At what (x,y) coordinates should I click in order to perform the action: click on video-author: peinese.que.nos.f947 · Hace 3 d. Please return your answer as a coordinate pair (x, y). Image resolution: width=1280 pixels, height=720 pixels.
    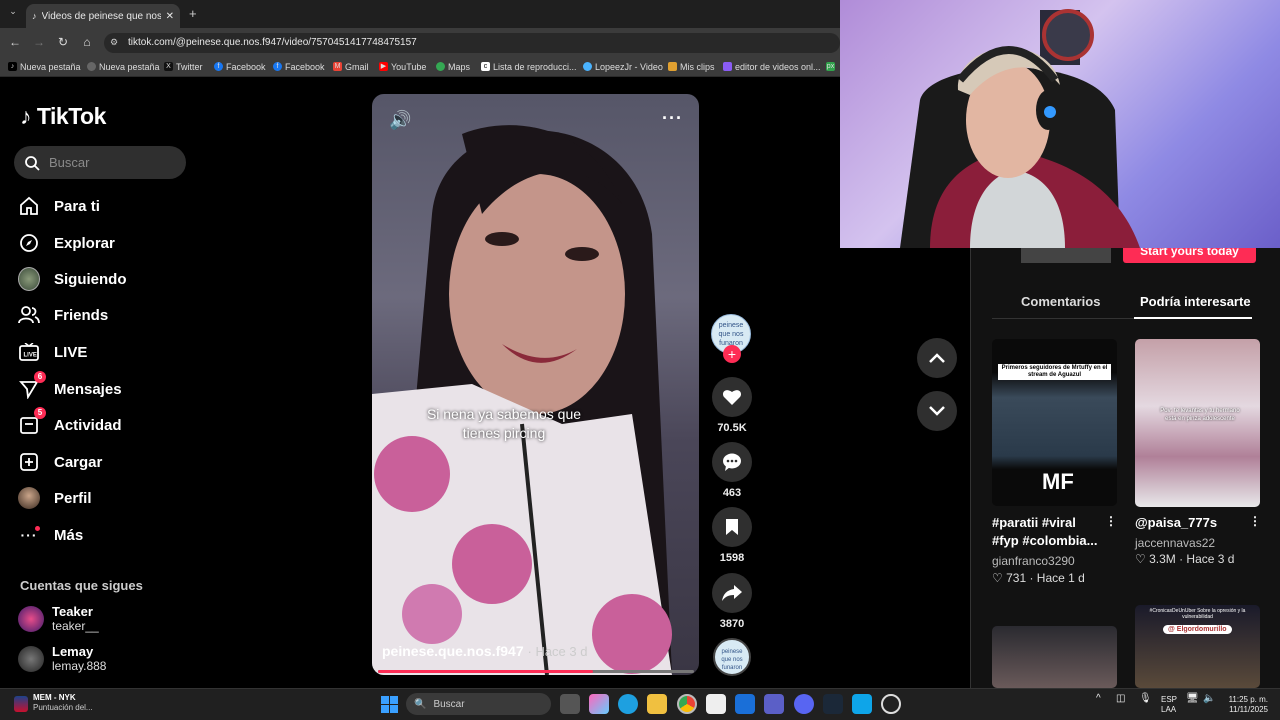
    Looking at the image, I should click on (484, 651).